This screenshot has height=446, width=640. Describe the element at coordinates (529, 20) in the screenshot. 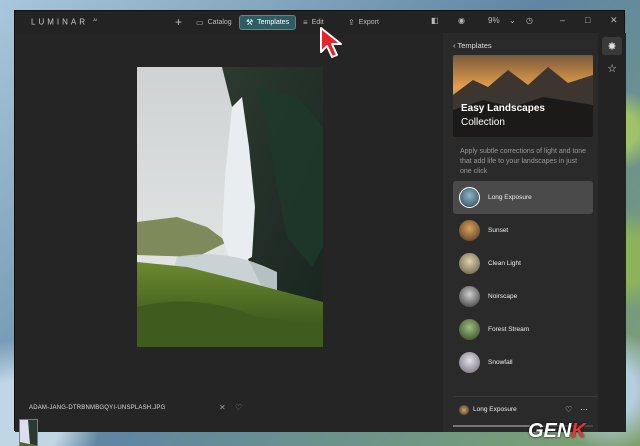

I see `history-icon: ◷` at that location.